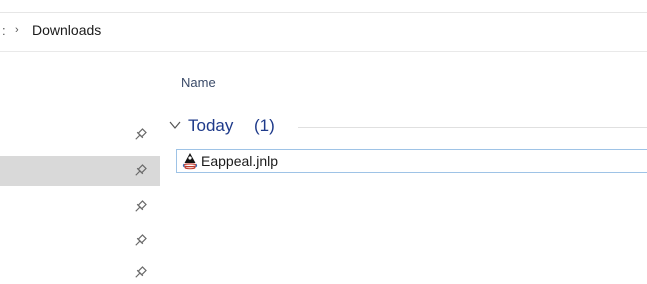  Describe the element at coordinates (66, 30) in the screenshot. I see `breadcrumb-current: Downloads` at that location.